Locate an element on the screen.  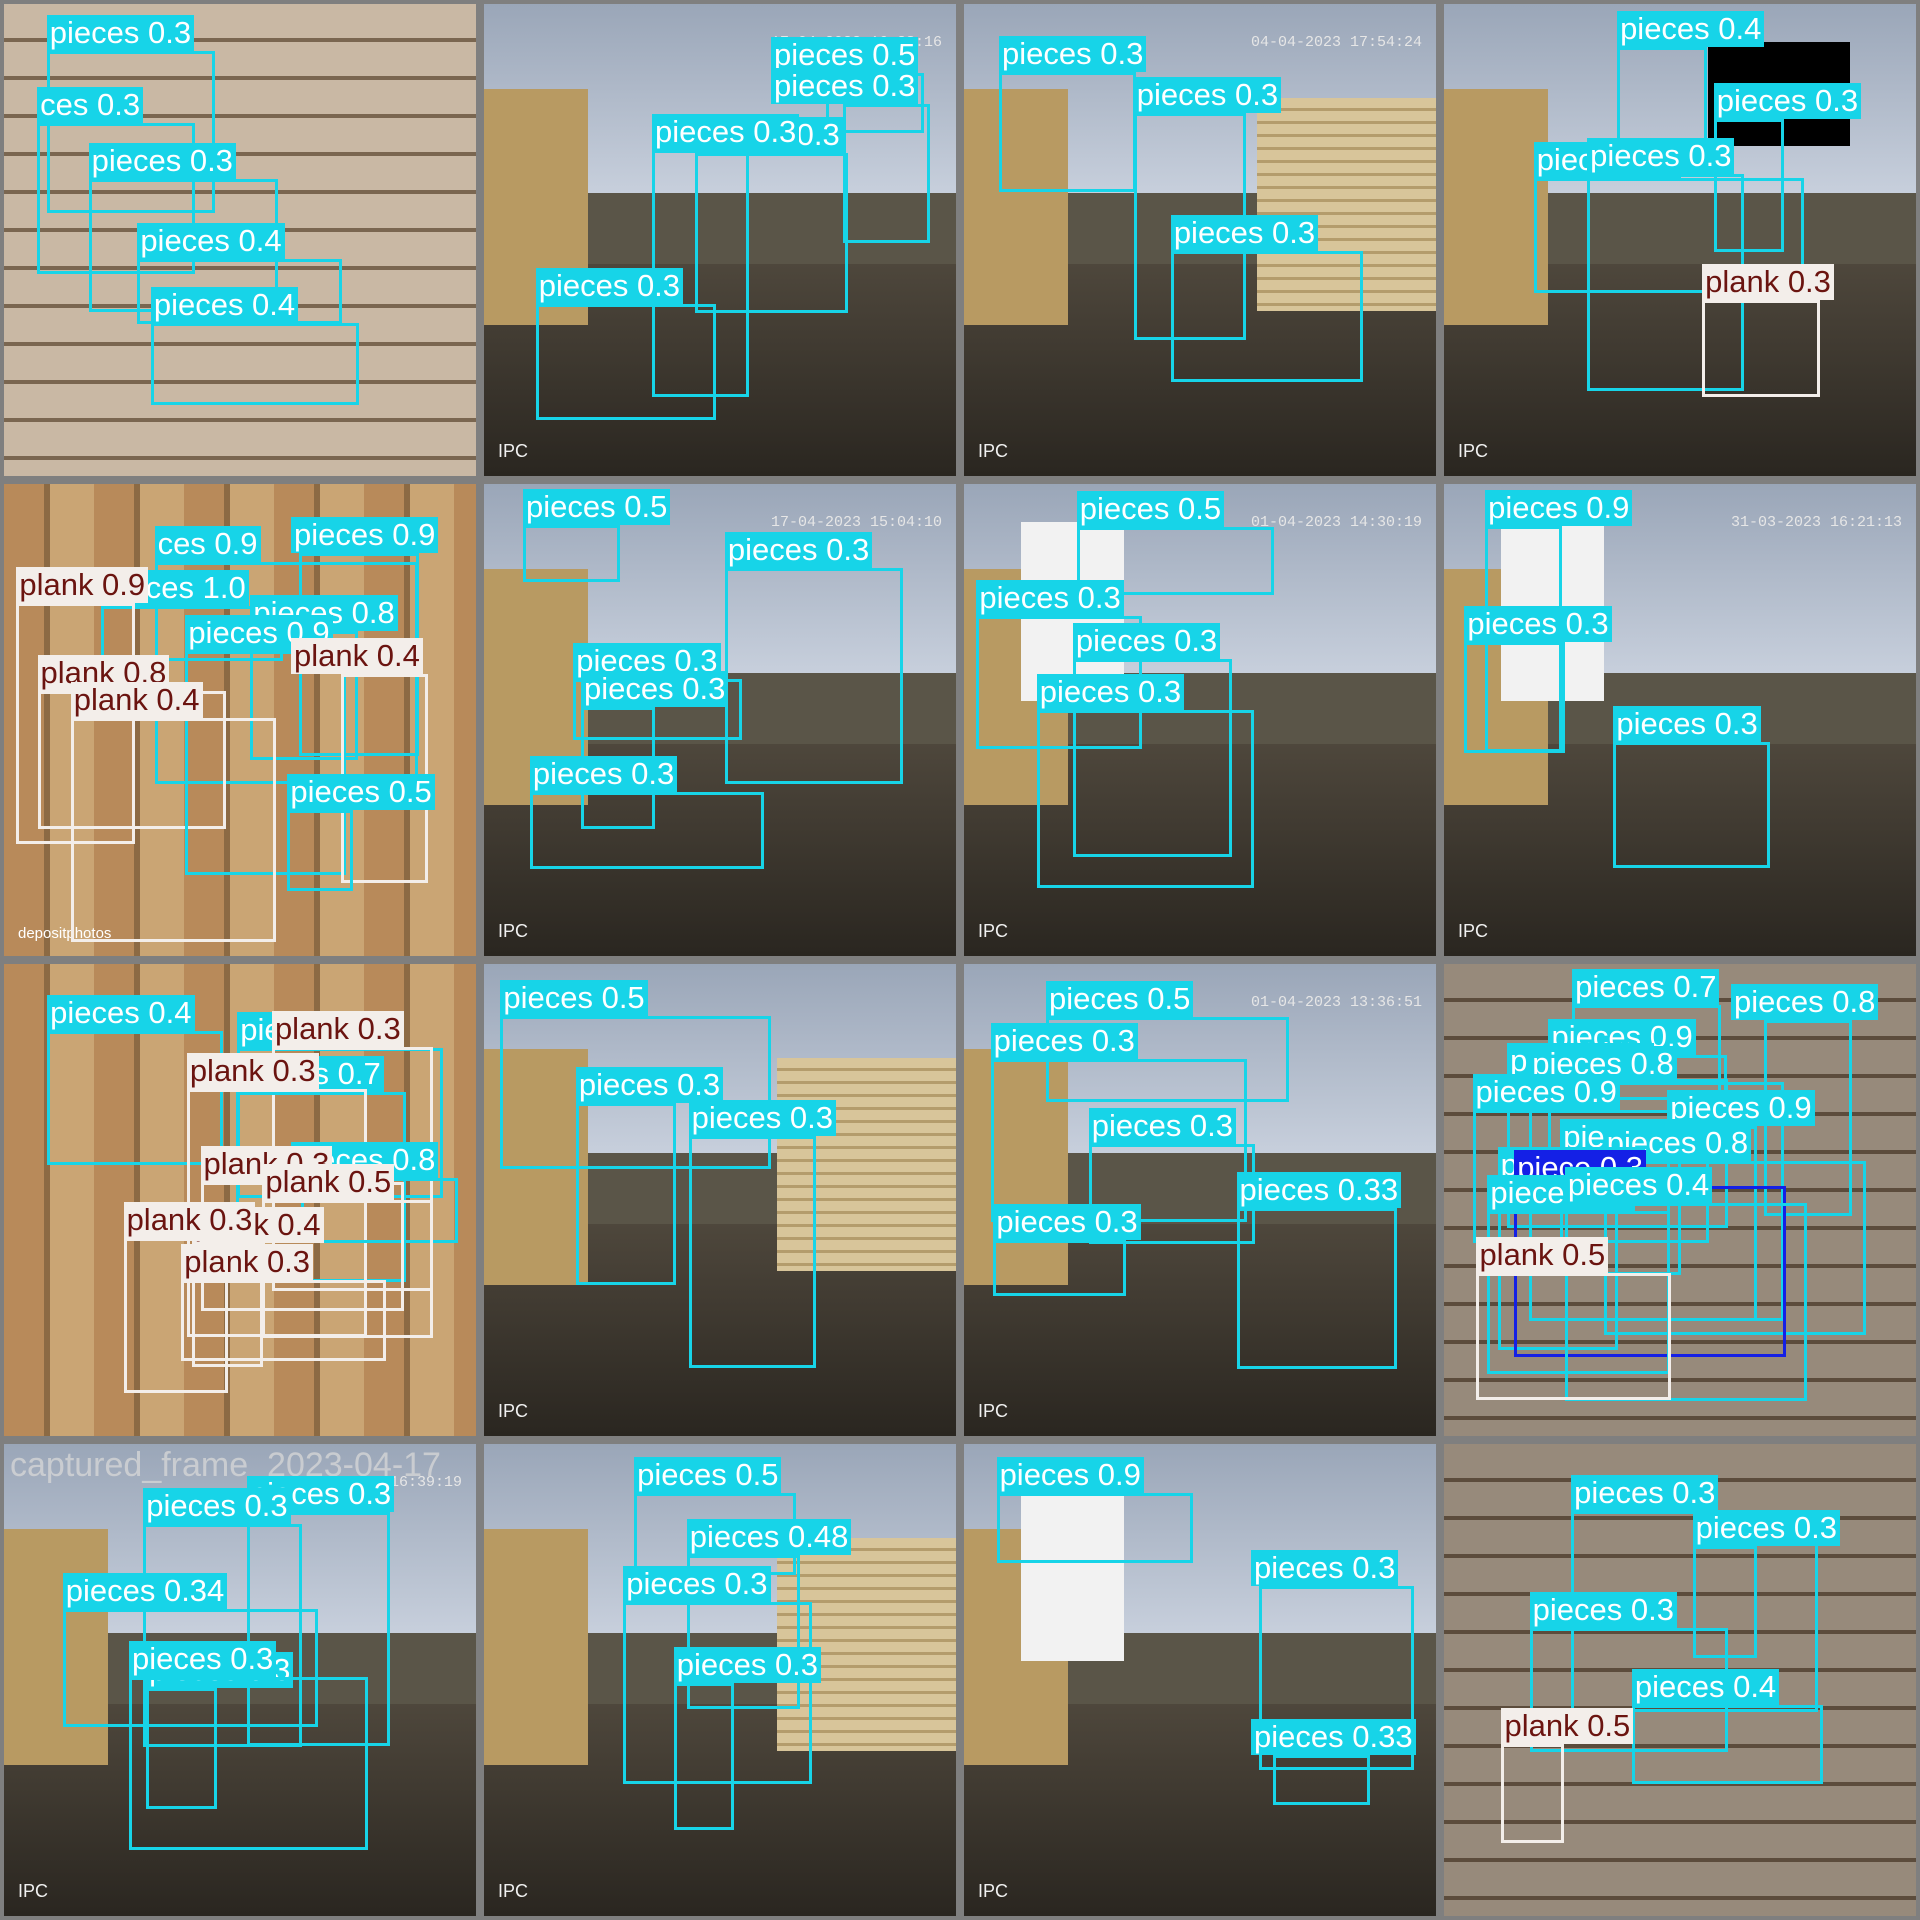
timestamp: 01-04-2023 13:36:51 is located at coordinates (1336, 1002).